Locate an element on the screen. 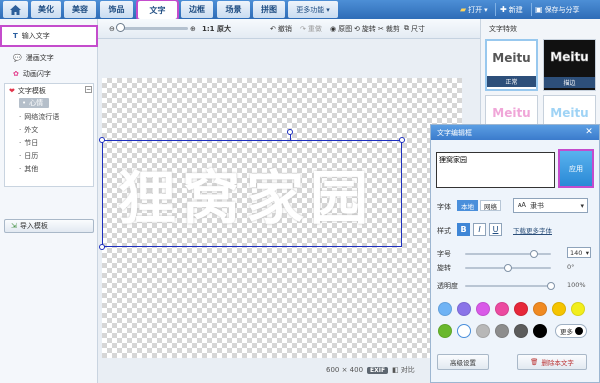 The width and height of the screenshot is (600, 383). template-panel: ❤ 文字模板 − • 心情 · 网络流行语 · 外文 · 节日 · 日历 · 其他 is located at coordinates (49, 135).